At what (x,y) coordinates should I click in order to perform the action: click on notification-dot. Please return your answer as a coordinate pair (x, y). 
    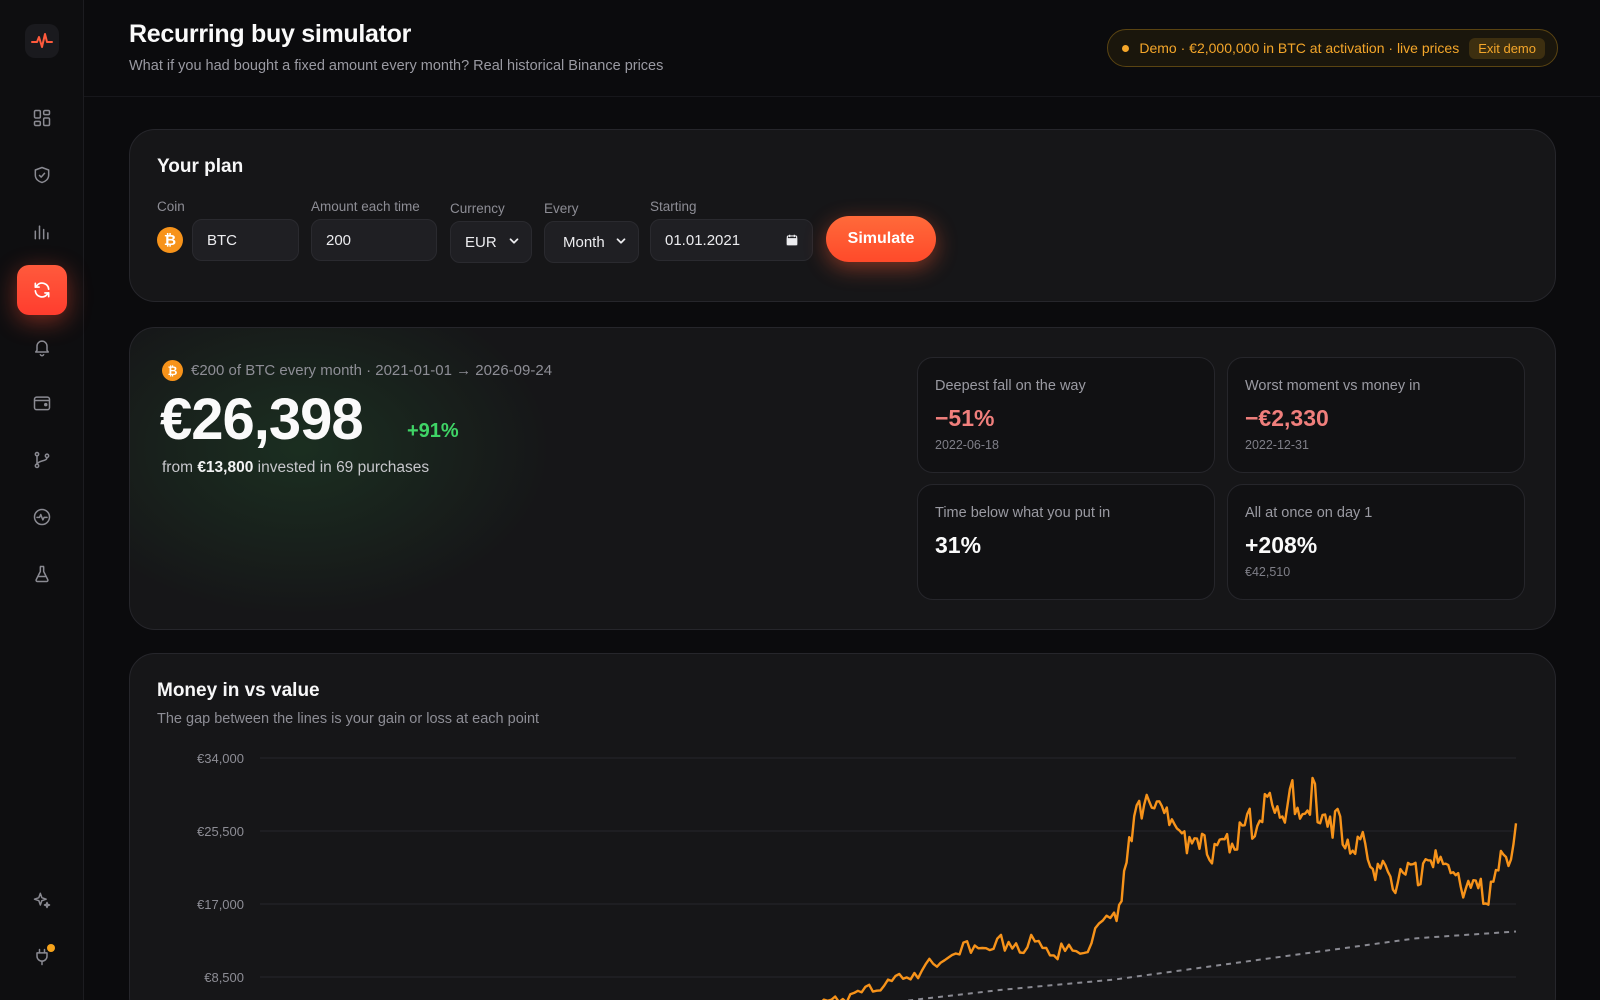
    Looking at the image, I should click on (51, 948).